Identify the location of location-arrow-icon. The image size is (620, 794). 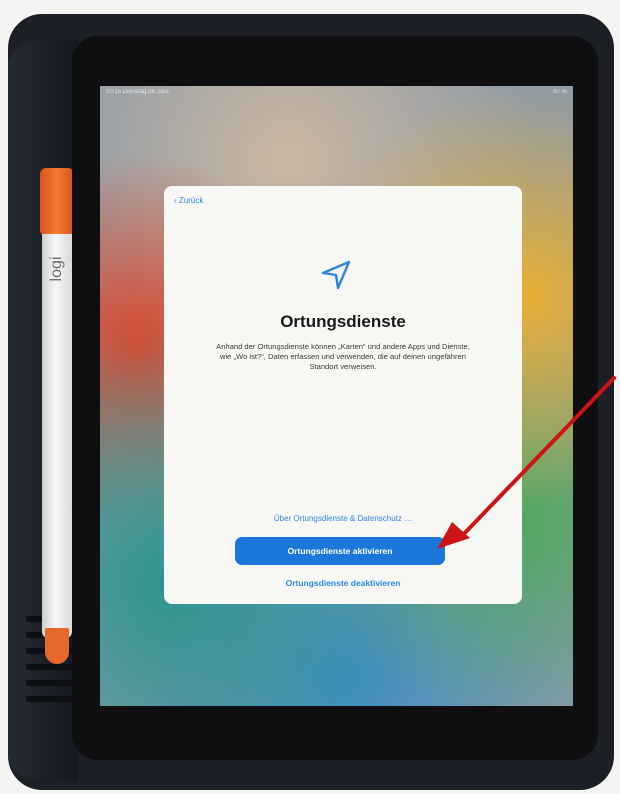
(336, 275).